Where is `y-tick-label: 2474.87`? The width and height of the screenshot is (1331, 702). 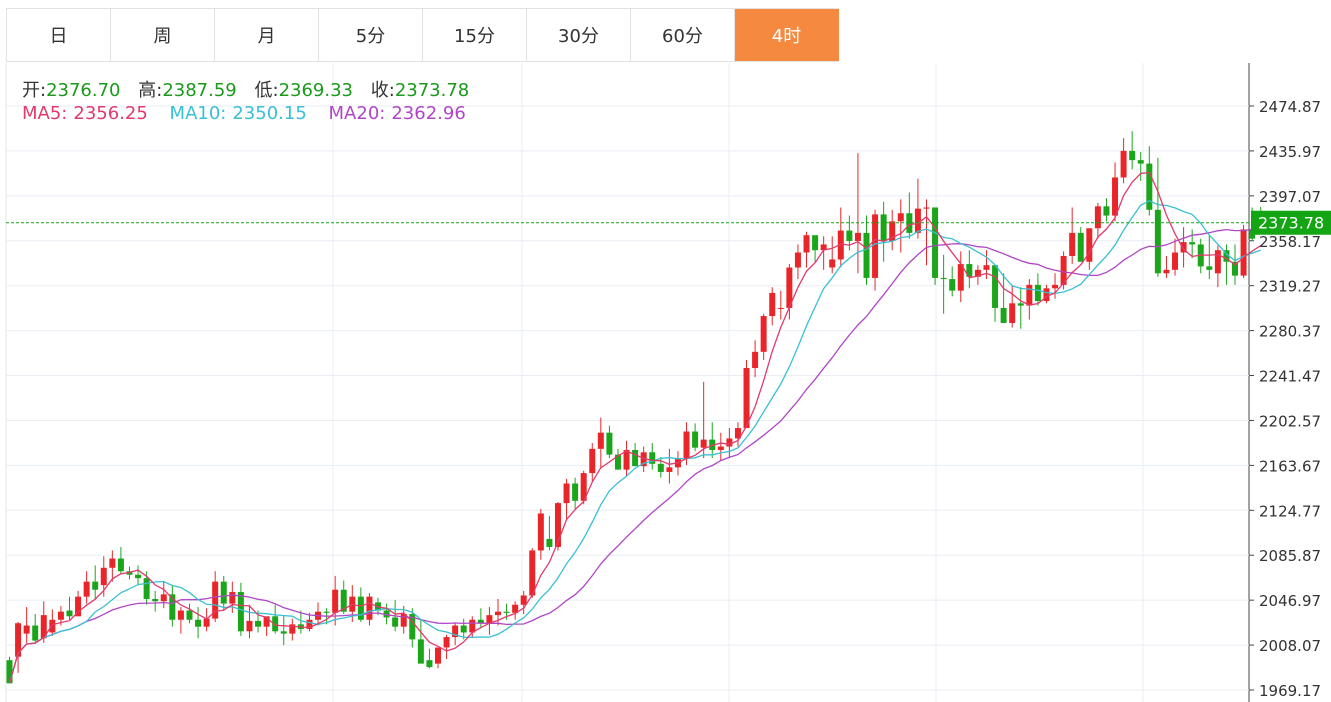 y-tick-label: 2474.87 is located at coordinates (1290, 107).